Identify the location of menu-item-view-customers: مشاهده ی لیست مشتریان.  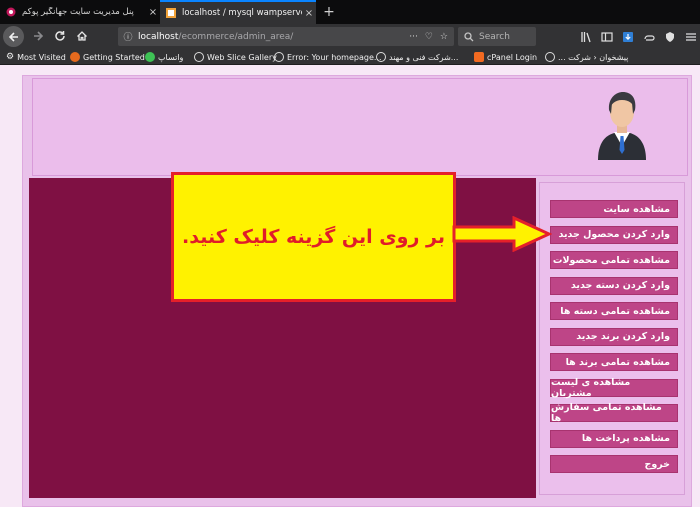
(614, 388).